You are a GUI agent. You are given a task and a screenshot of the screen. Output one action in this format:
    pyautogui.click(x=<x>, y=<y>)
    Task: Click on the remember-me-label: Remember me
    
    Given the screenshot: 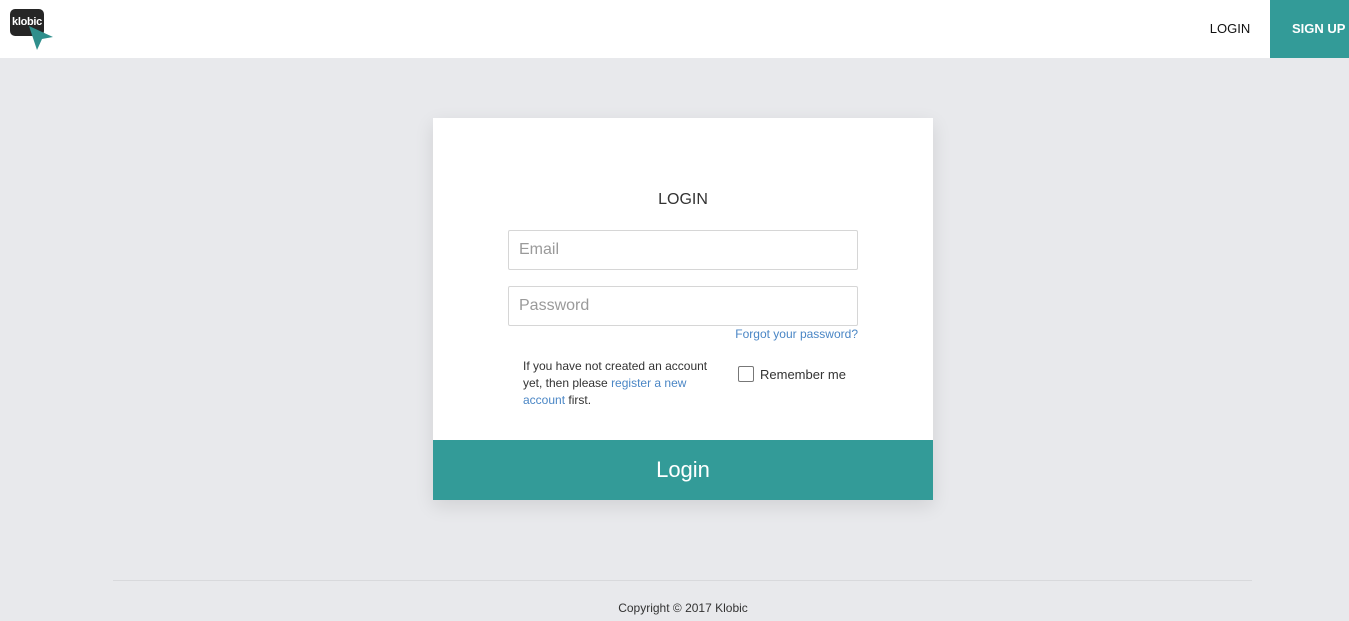 What is the action you would take?
    pyautogui.click(x=803, y=374)
    